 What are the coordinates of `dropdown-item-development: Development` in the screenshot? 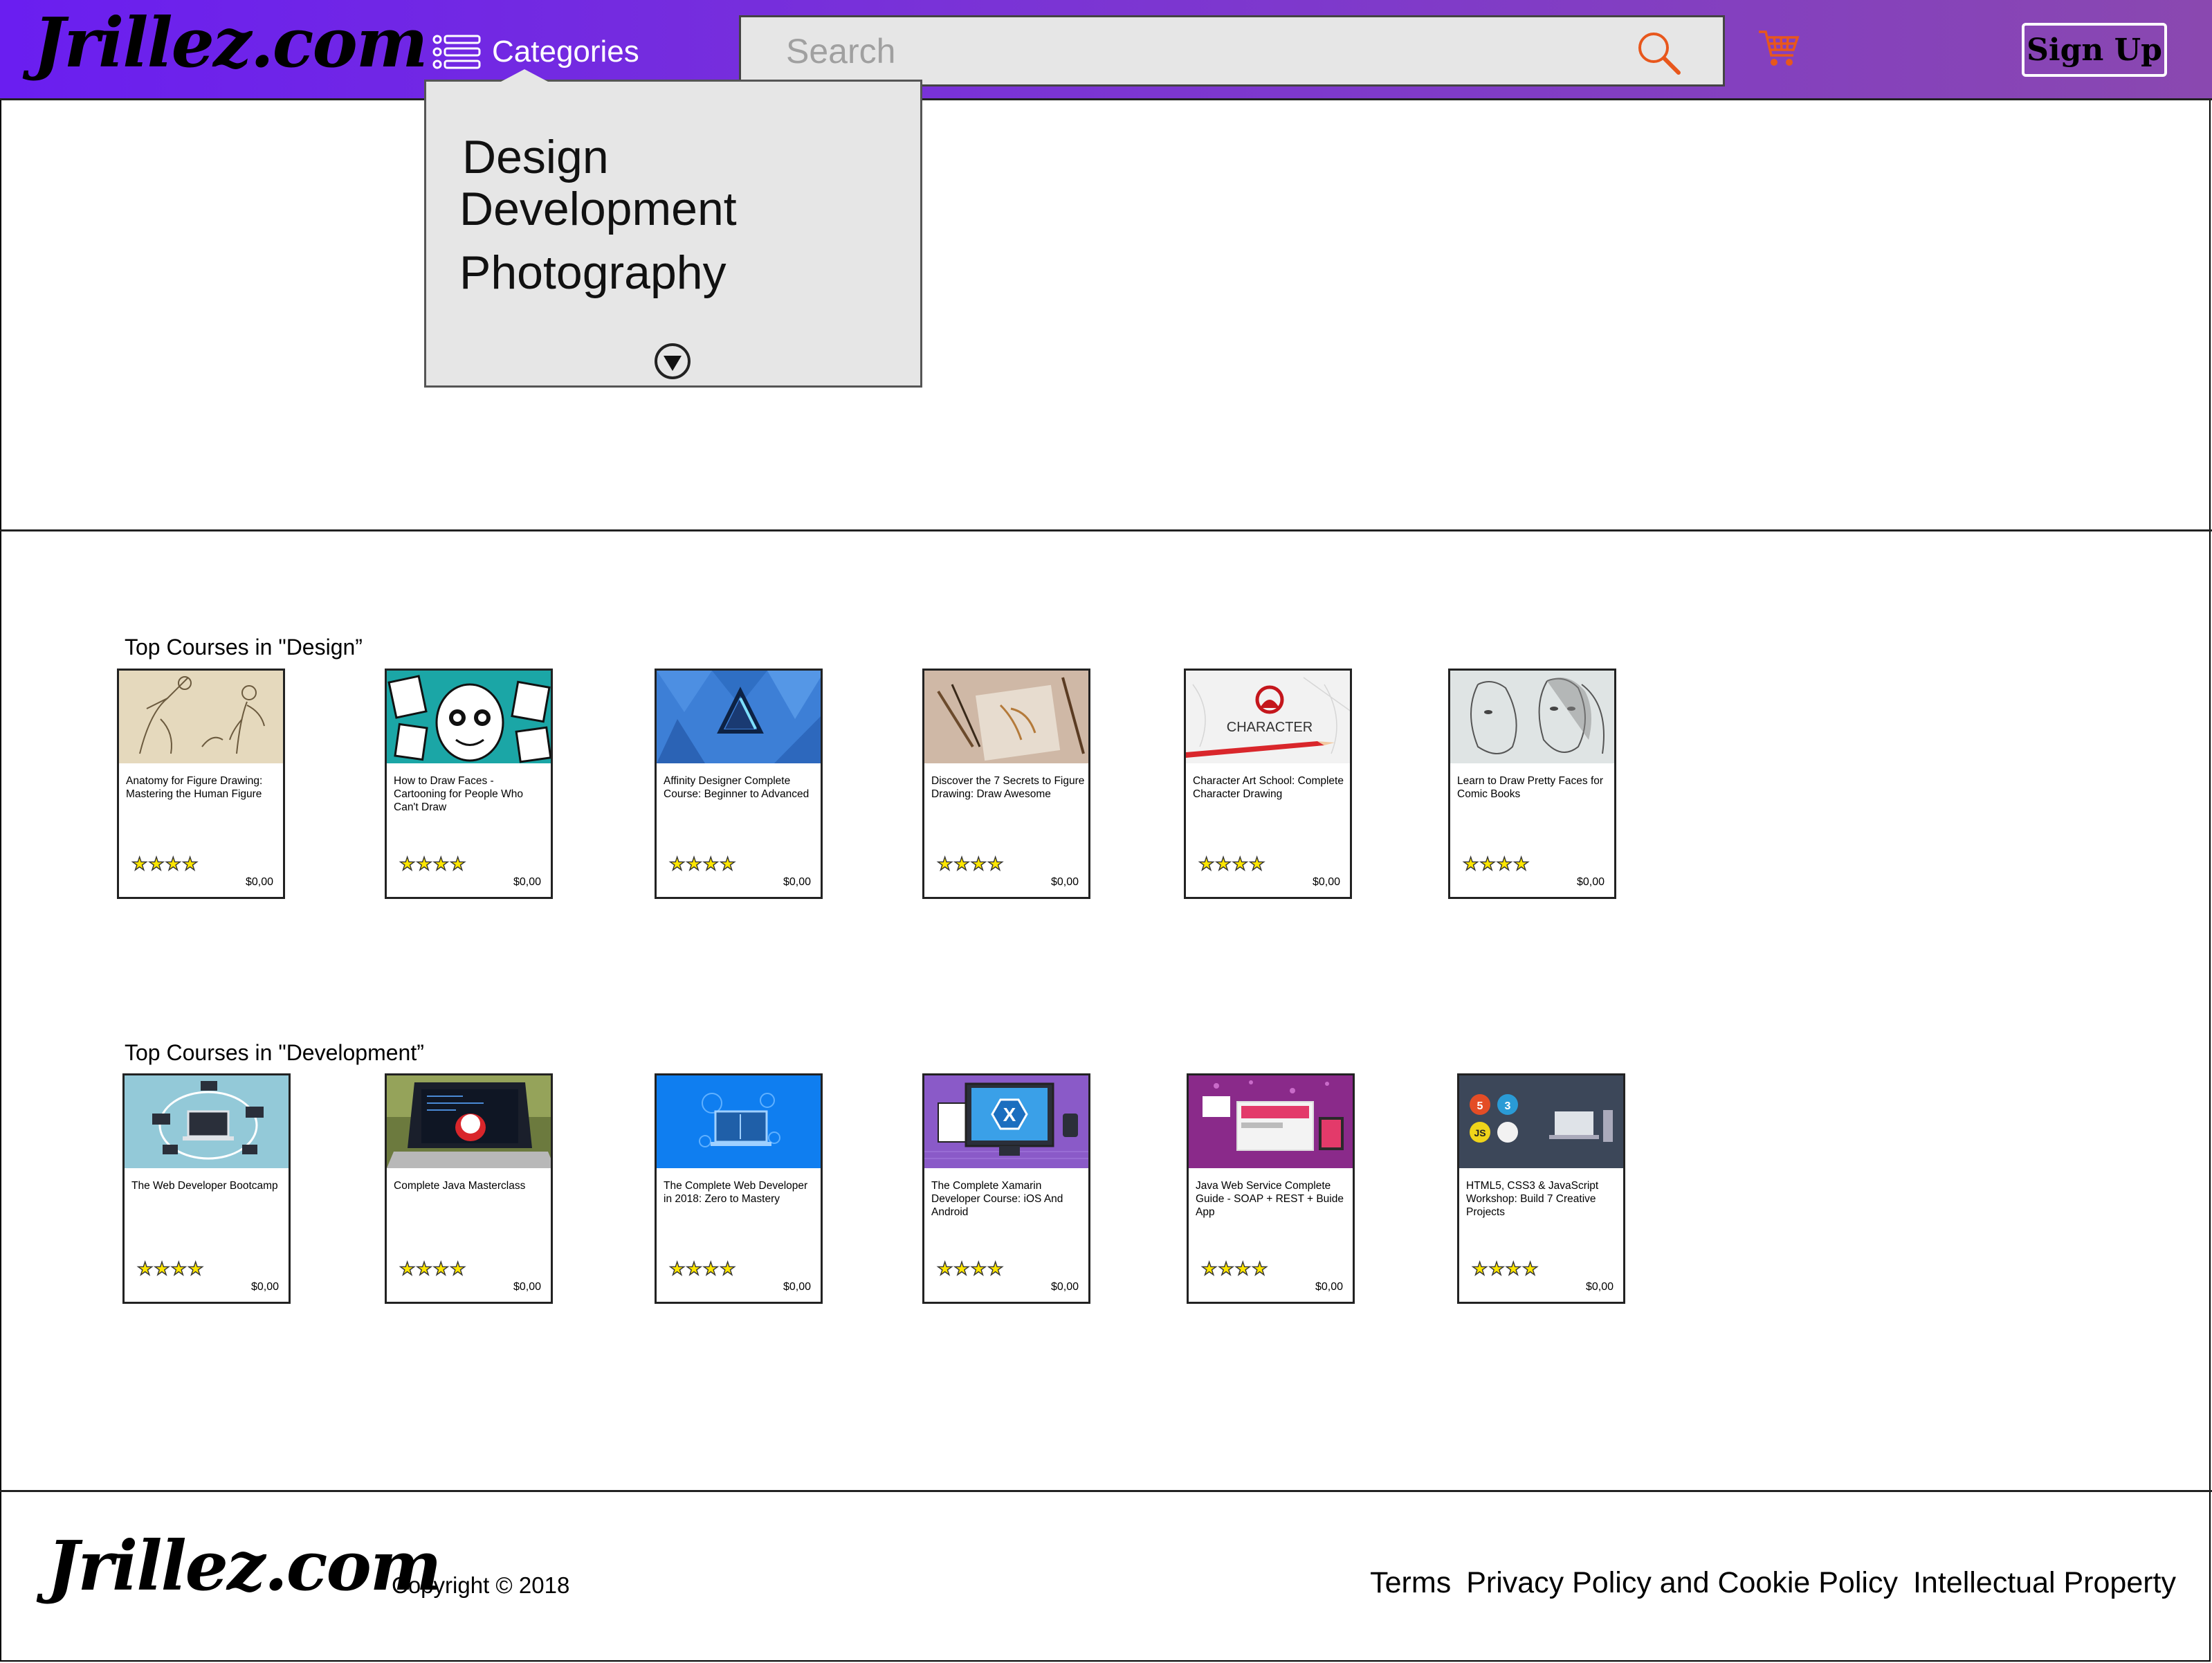 It's located at (598, 209).